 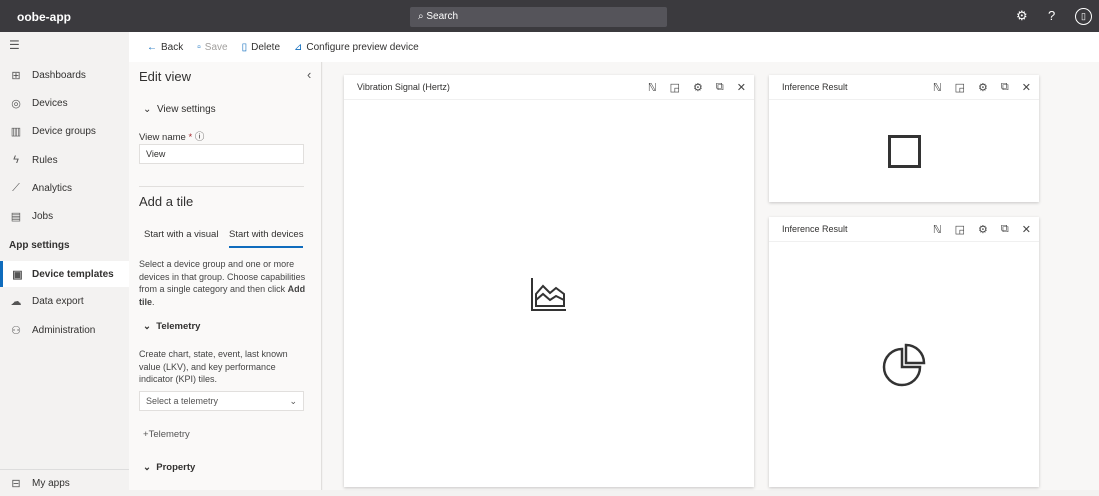 What do you see at coordinates (16, 160) in the screenshot?
I see `rules-icon: ϟ` at bounding box center [16, 160].